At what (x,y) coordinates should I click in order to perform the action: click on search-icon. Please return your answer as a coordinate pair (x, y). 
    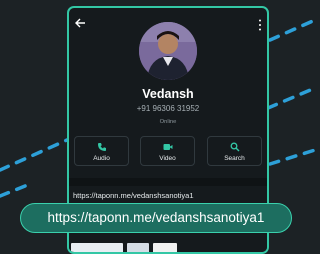
    Looking at the image, I should click on (234, 147).